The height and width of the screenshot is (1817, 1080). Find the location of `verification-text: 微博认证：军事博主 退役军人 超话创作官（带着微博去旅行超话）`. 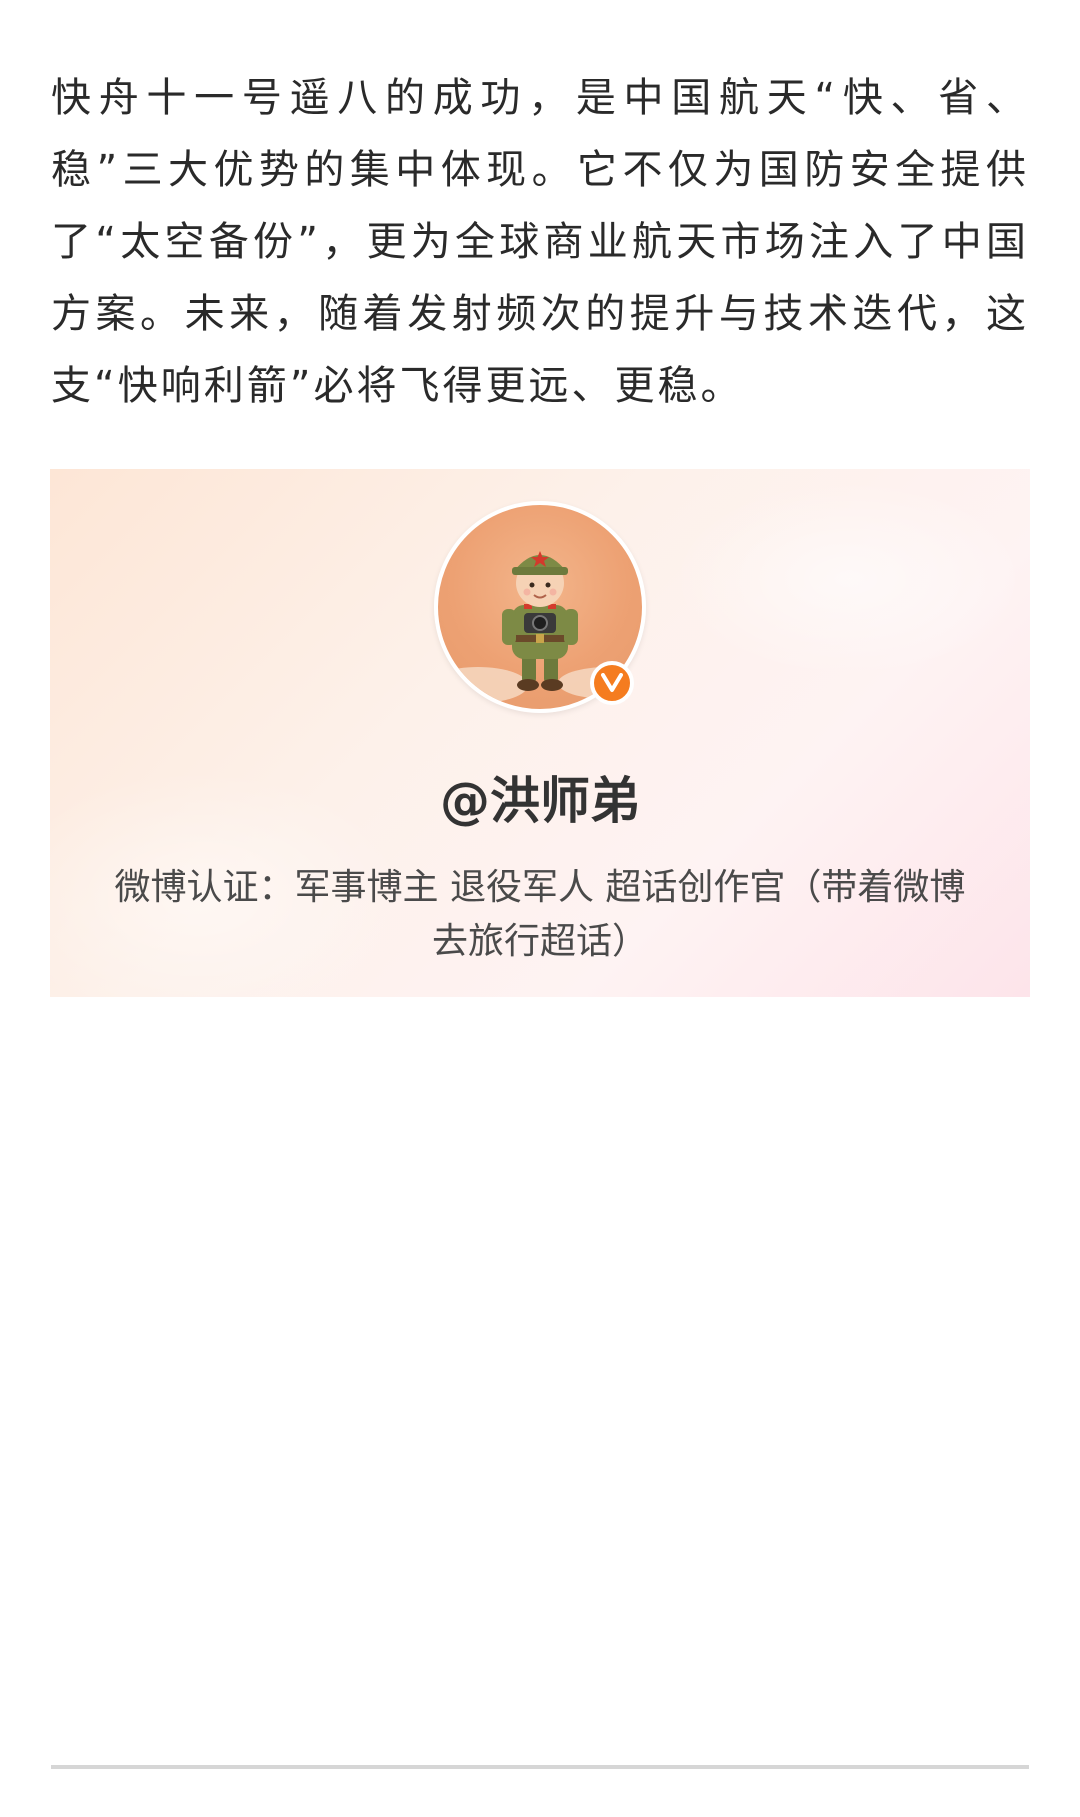

verification-text: 微博认证：军事博主 退役军人 超话创作官（带着微博去旅行超话） is located at coordinates (540, 914).